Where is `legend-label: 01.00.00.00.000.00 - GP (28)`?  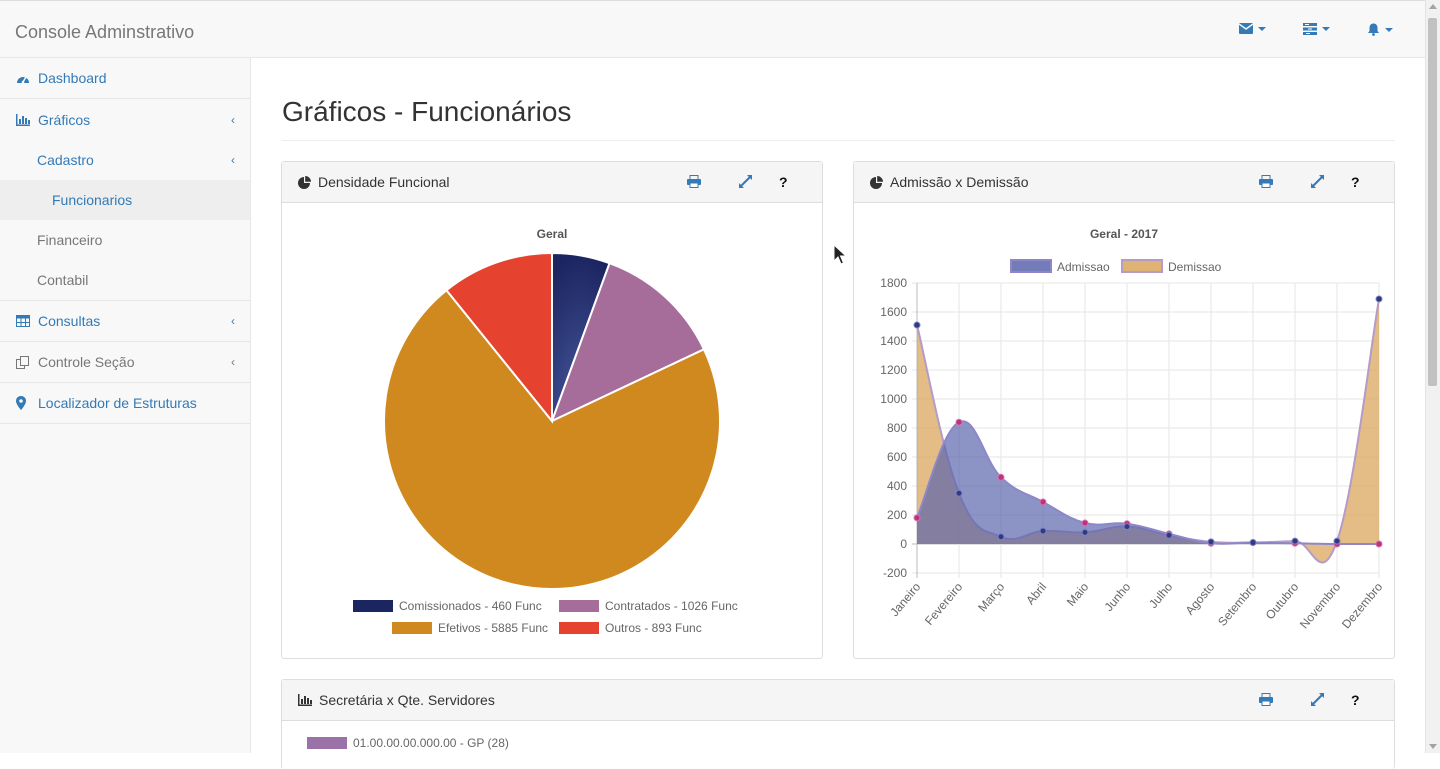 legend-label: 01.00.00.00.000.00 - GP (28) is located at coordinates (431, 743).